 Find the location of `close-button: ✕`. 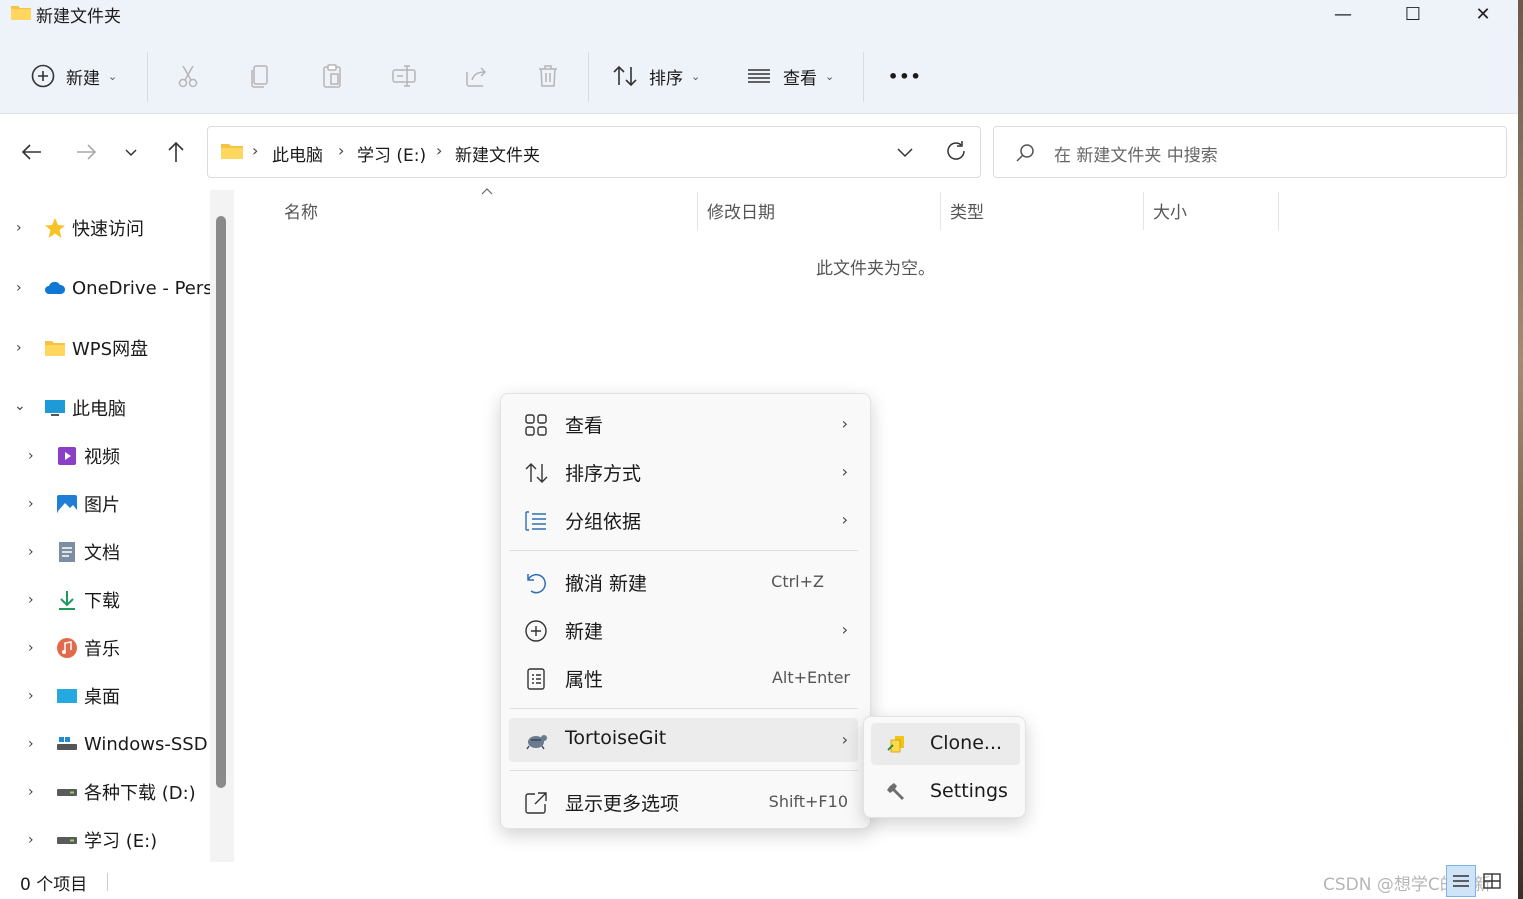

close-button: ✕ is located at coordinates (1483, 14).